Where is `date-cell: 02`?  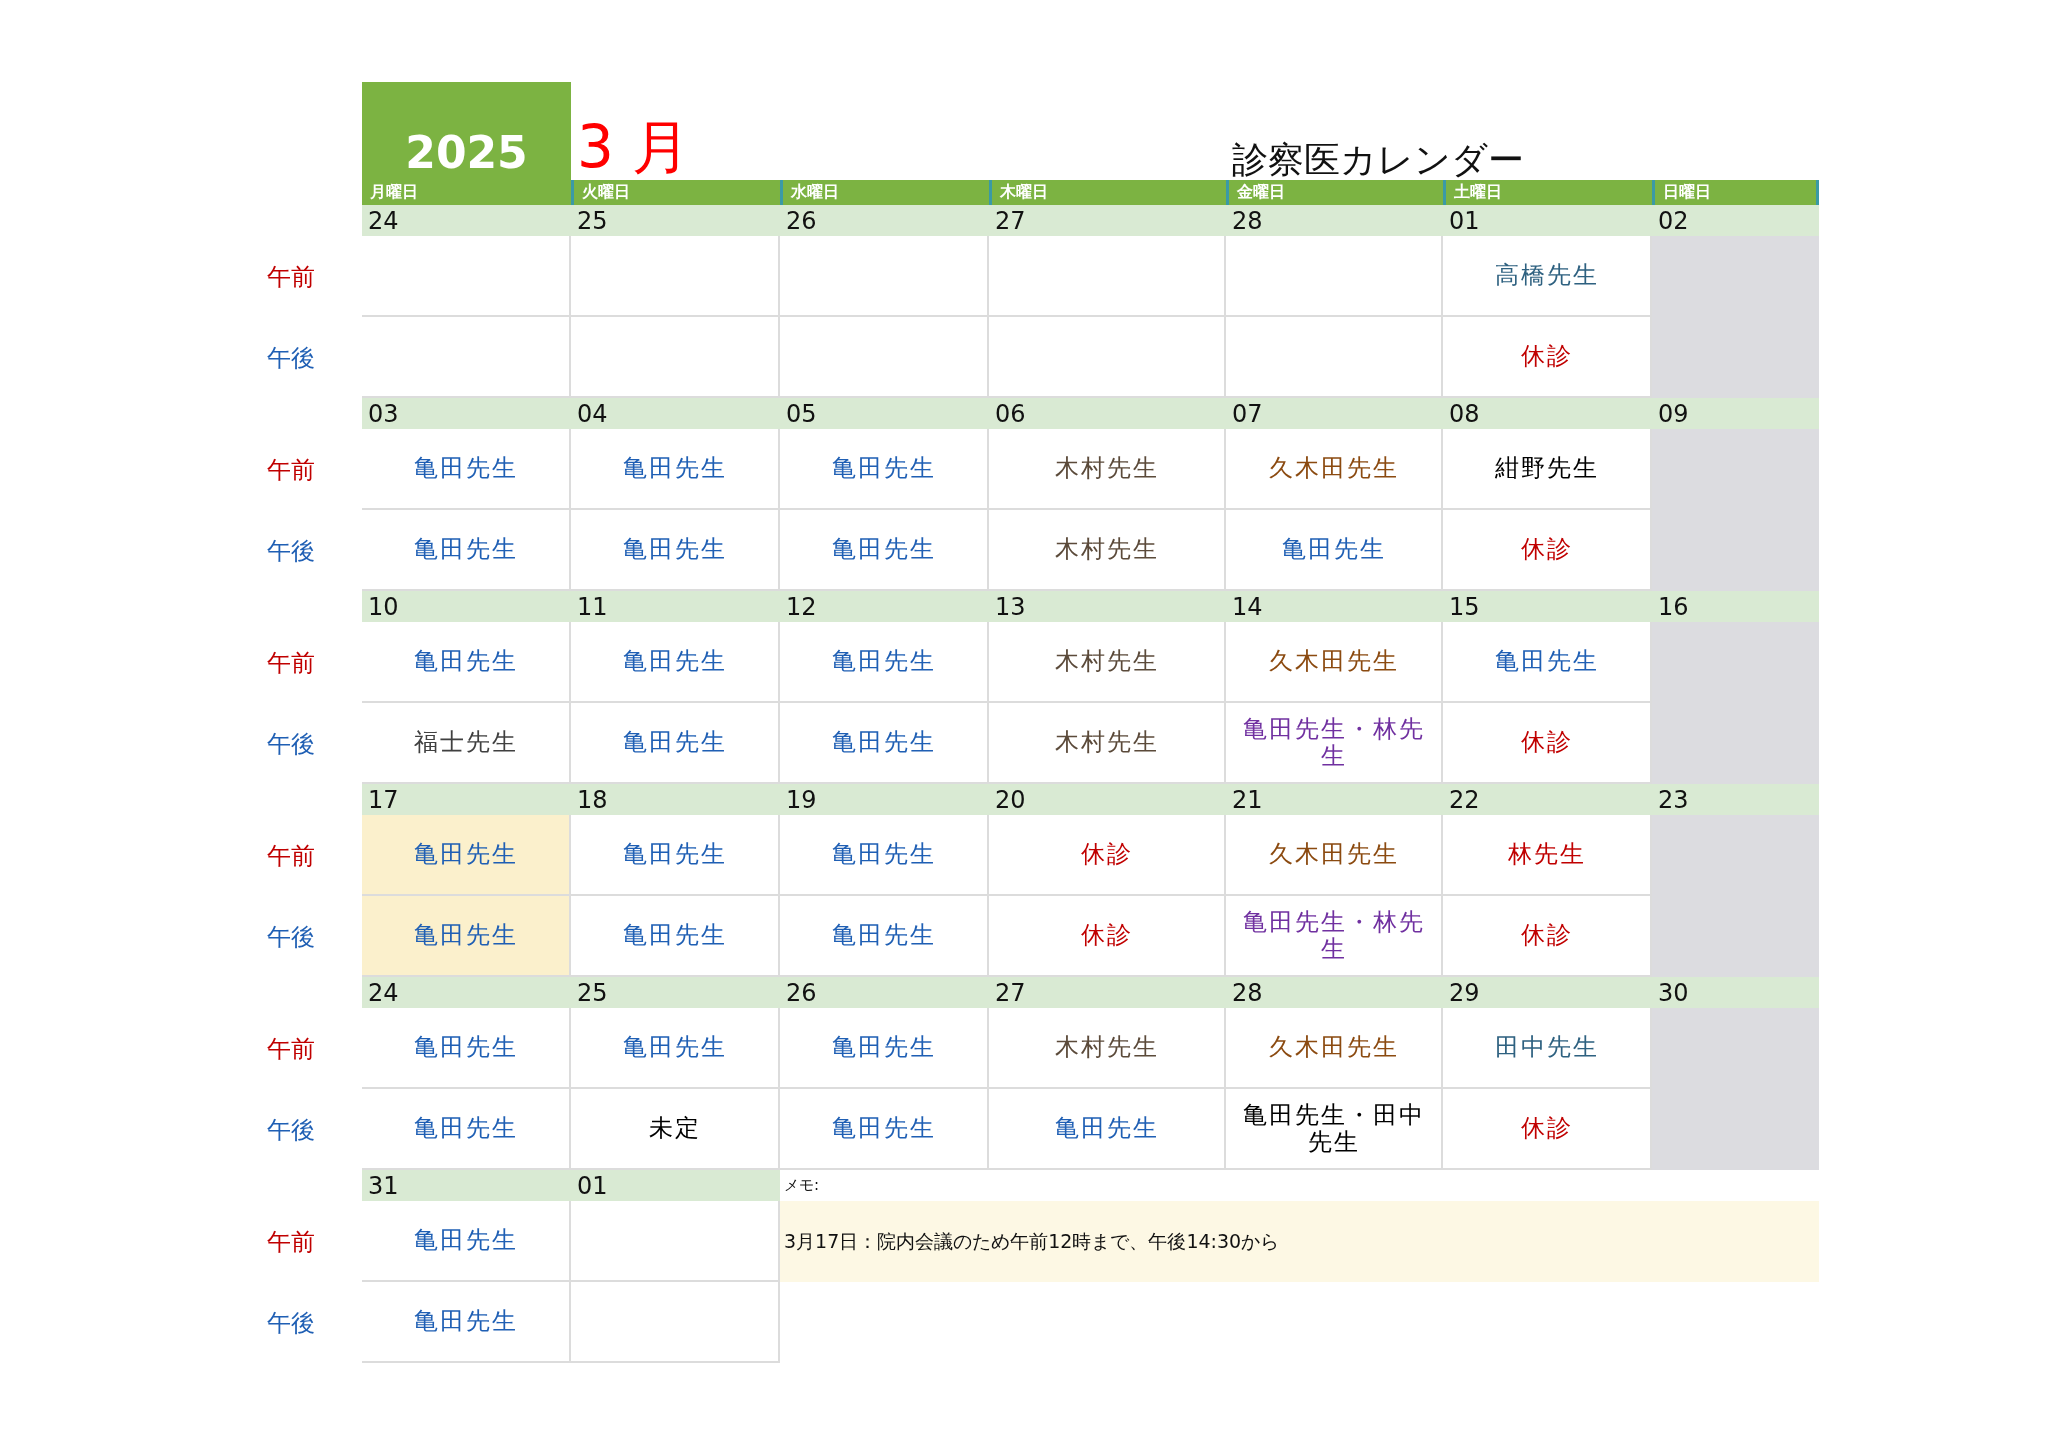
date-cell: 02 is located at coordinates (1735, 220).